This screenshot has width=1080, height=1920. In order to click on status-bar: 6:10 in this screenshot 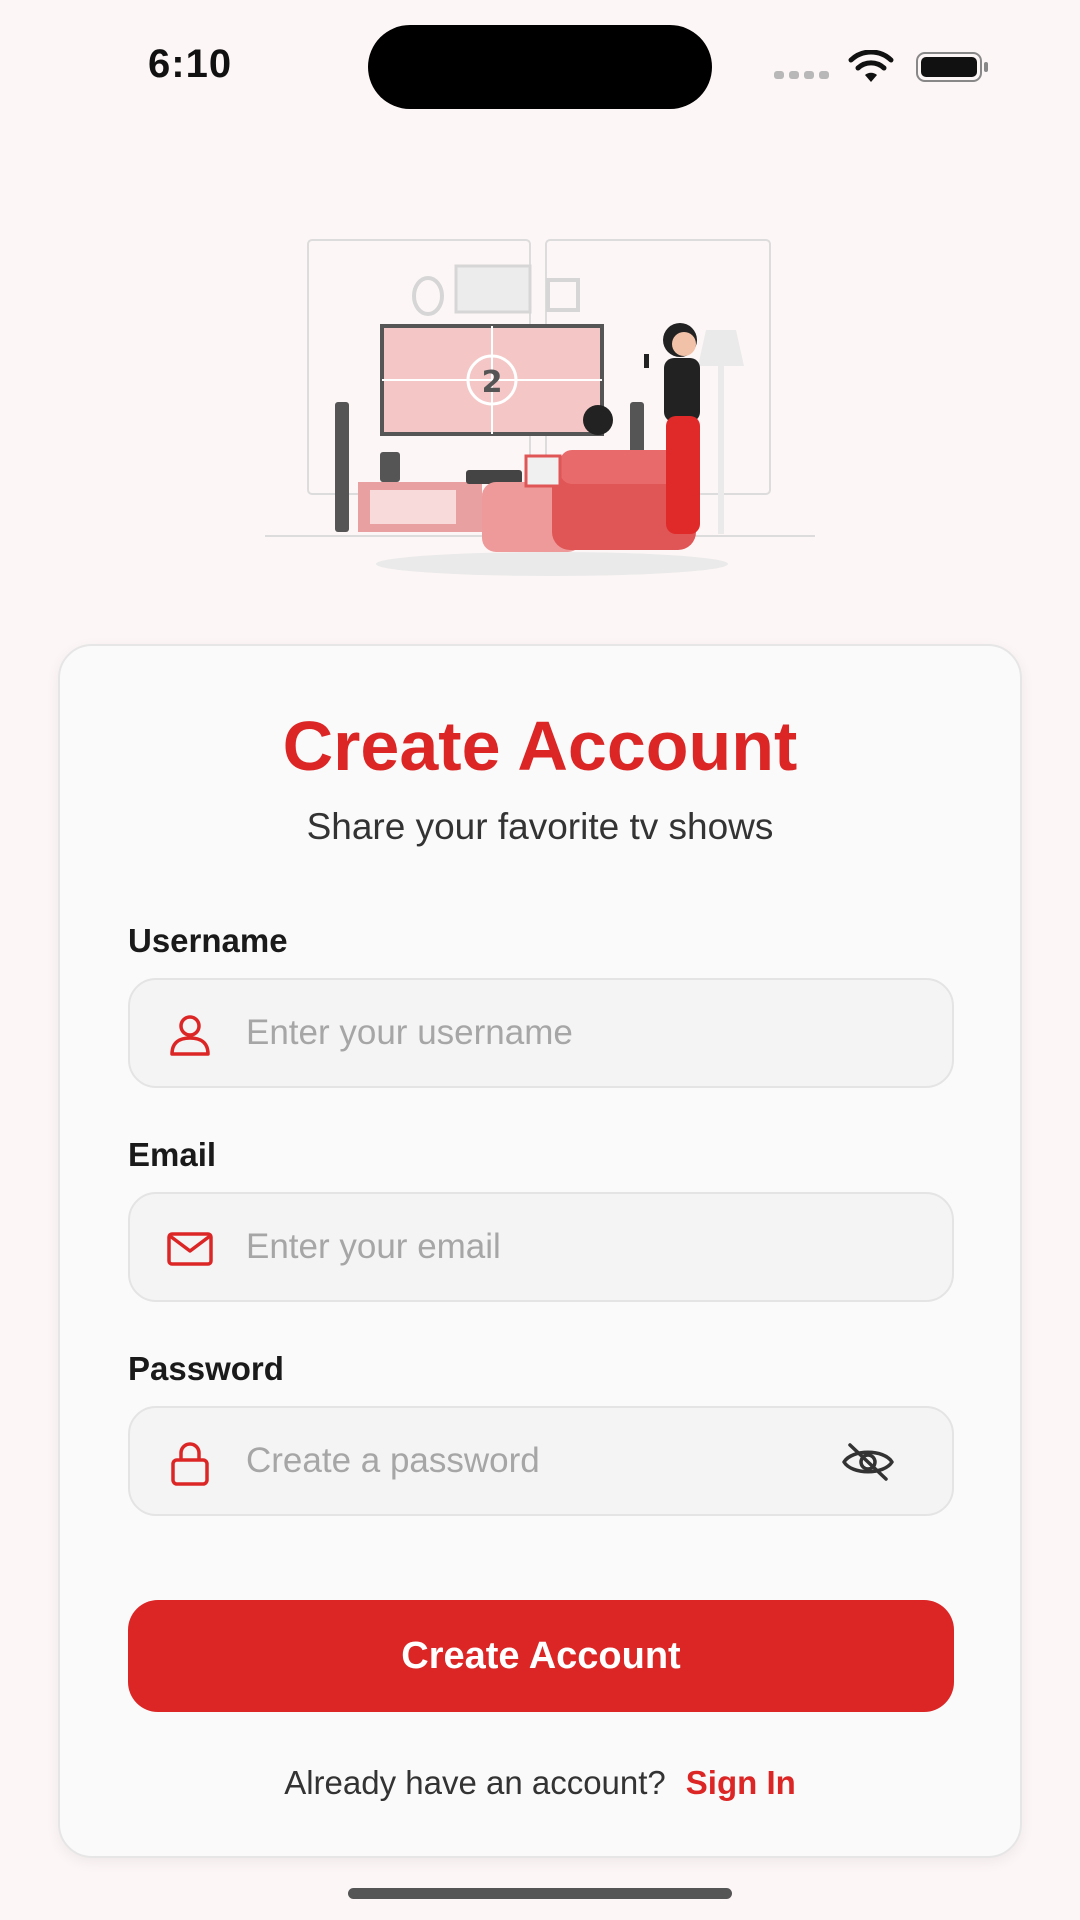, I will do `click(540, 65)`.